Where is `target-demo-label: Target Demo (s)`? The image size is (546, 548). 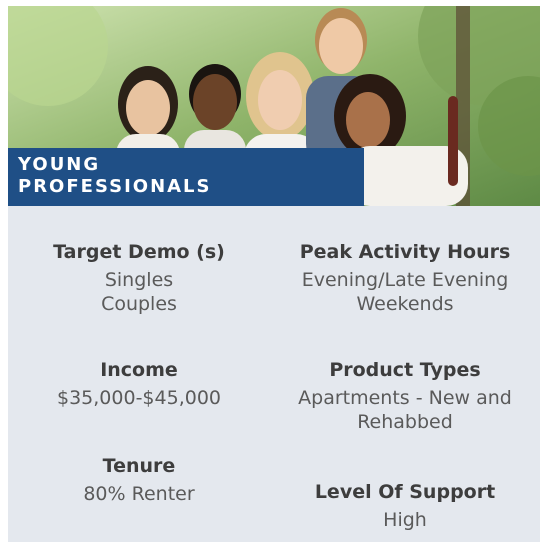 target-demo-label: Target Demo (s) is located at coordinates (139, 252).